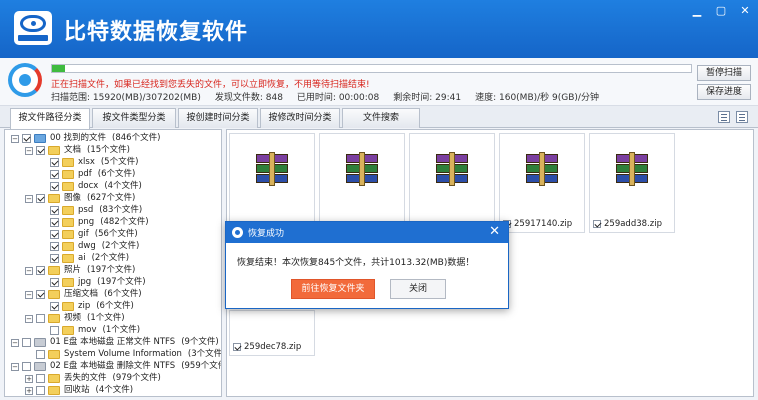 This screenshot has height=400, width=758. Describe the element at coordinates (75, 318) in the screenshot. I see `tree-node: − 视频 (1个文件)` at that location.